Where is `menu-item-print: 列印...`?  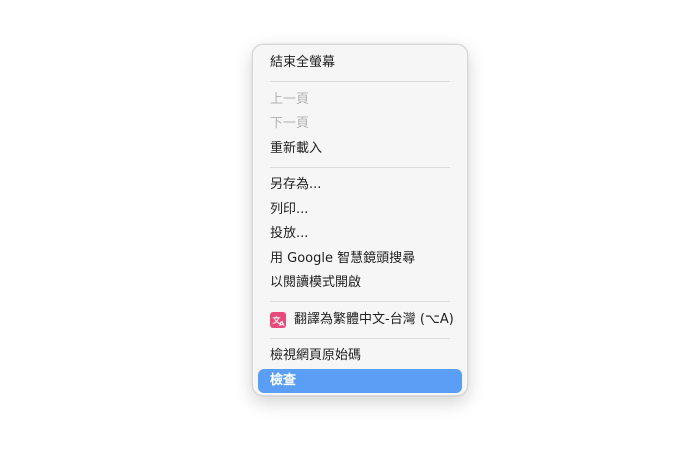 menu-item-print: 列印... is located at coordinates (360, 210).